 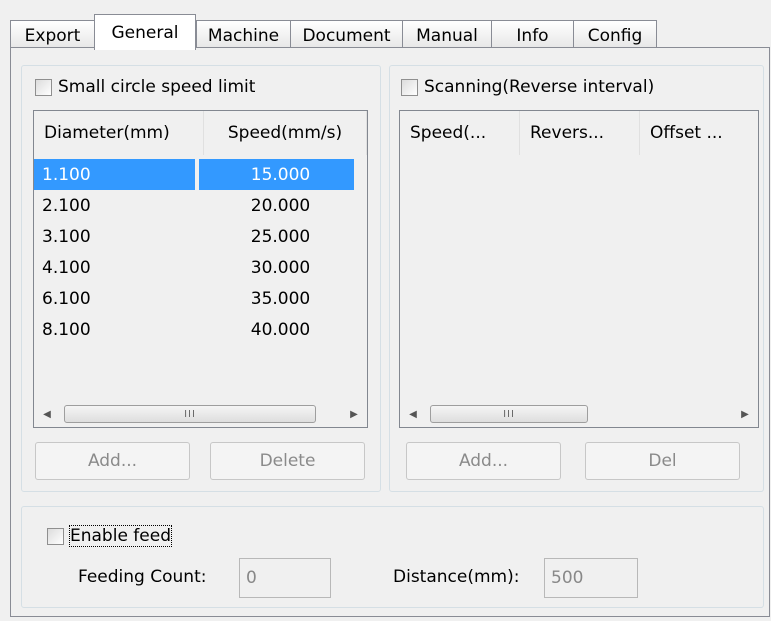 I want to click on tab-config-label: Config, so click(x=615, y=35).